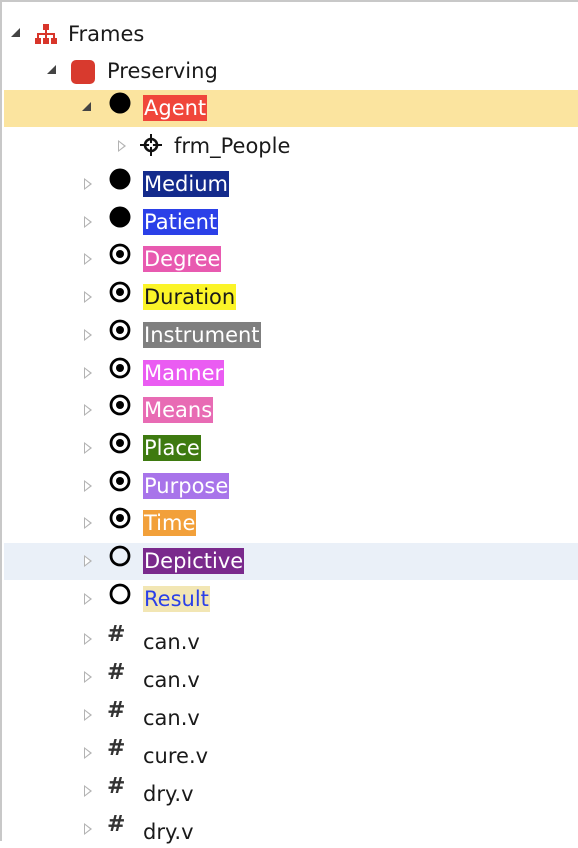 This screenshot has width=578, height=848. What do you see at coordinates (291, 523) in the screenshot?
I see `tree-row-time: Time` at bounding box center [291, 523].